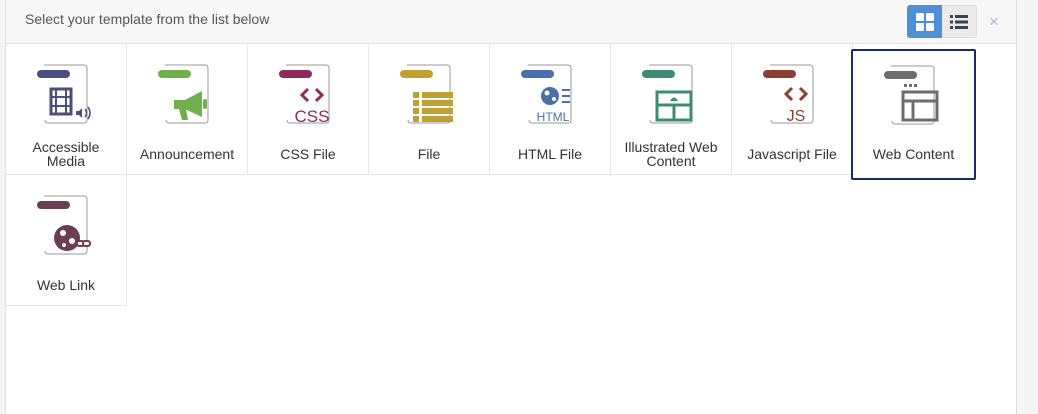 The image size is (1038, 414). What do you see at coordinates (147, 19) in the screenshot?
I see `picker-title: Select your template from the list below` at bounding box center [147, 19].